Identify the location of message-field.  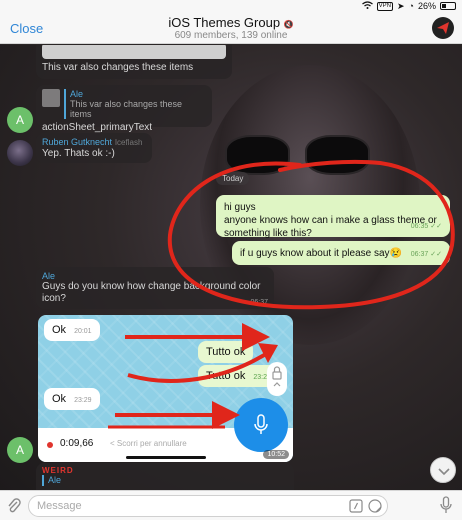
(208, 506).